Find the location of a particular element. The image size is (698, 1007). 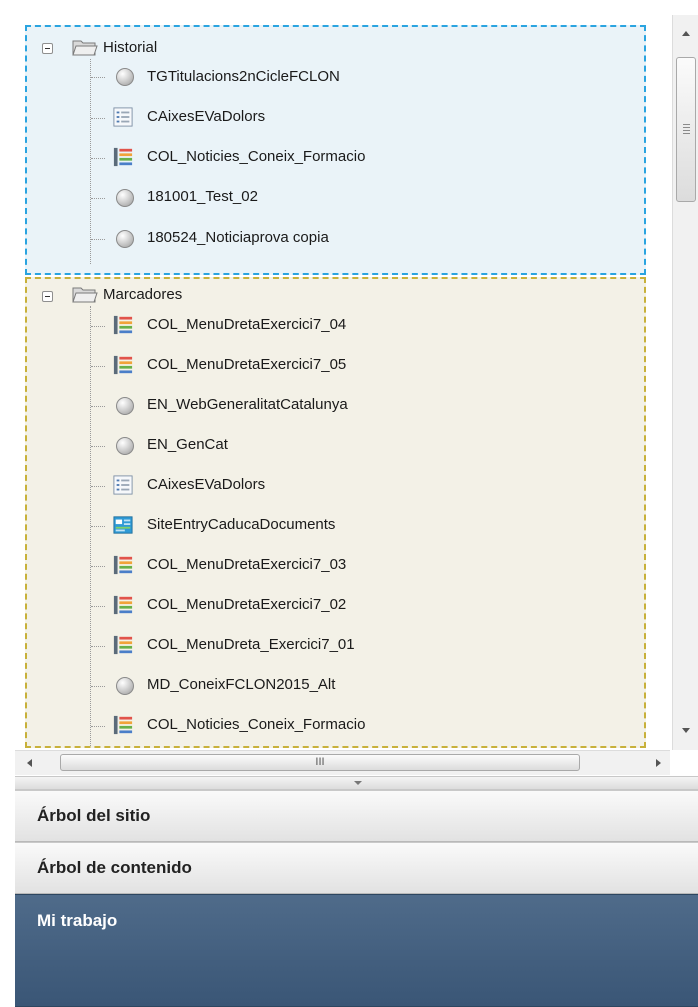

vertical-scroll-thumb is located at coordinates (686, 129).